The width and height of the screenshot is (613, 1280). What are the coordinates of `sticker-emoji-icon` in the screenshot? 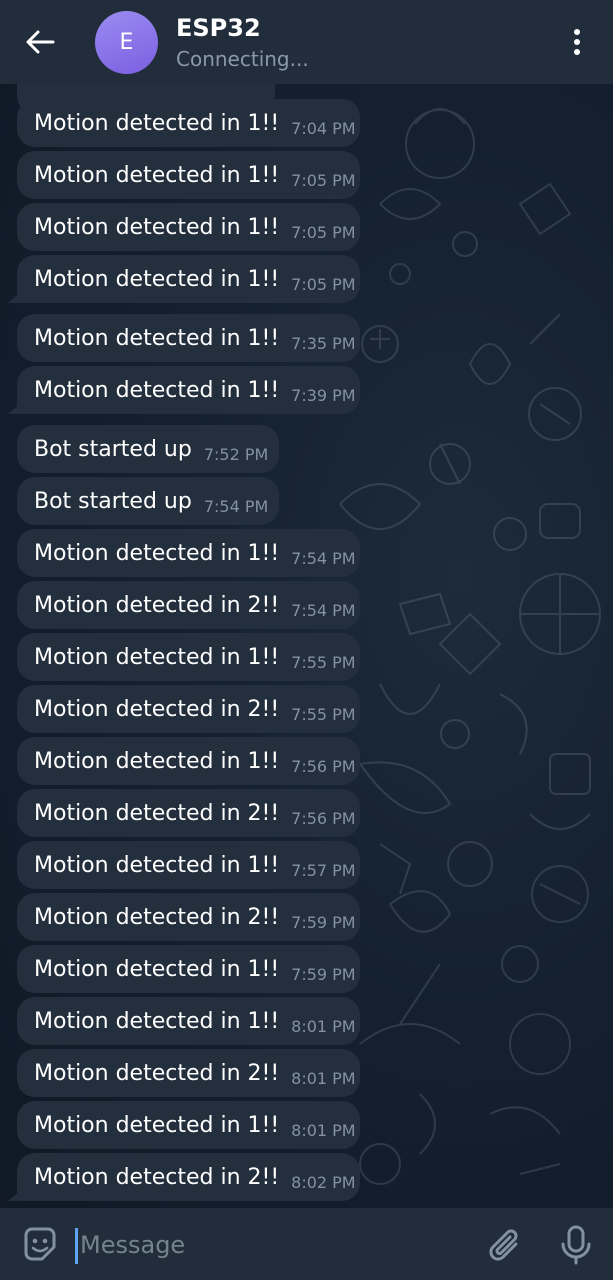 It's located at (40, 1244).